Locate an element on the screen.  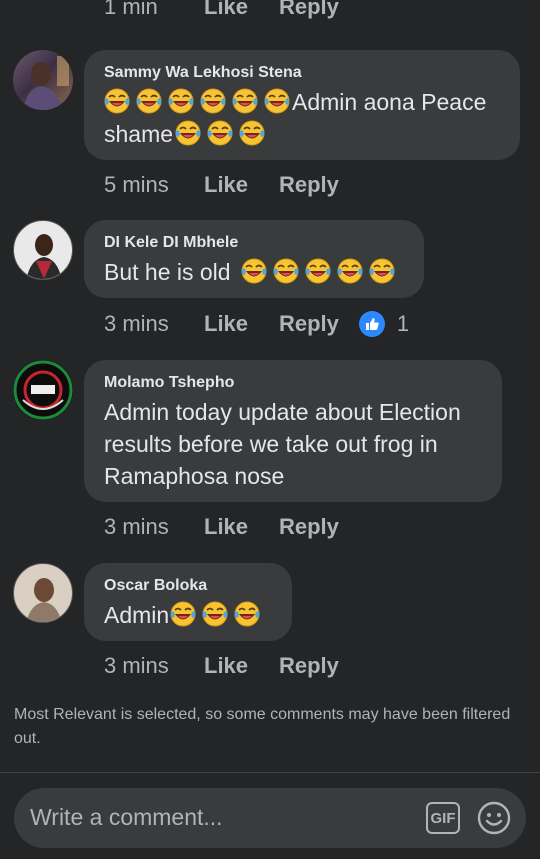
gif-icon: GIF is located at coordinates (443, 818).